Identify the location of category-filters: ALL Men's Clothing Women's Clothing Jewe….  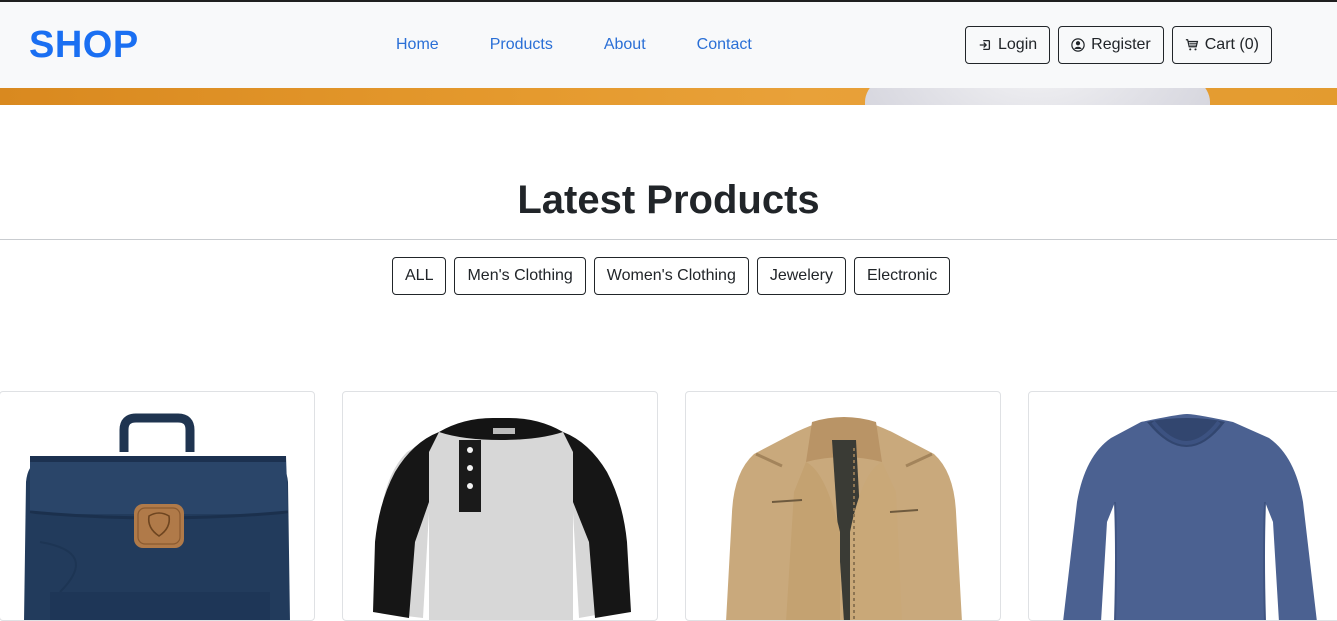
(671, 276).